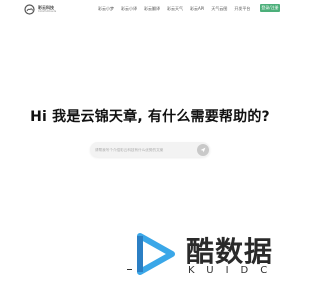 This screenshot has width=320, height=300. Describe the element at coordinates (29, 9) in the screenshot. I see `cloud-logo-icon` at that location.